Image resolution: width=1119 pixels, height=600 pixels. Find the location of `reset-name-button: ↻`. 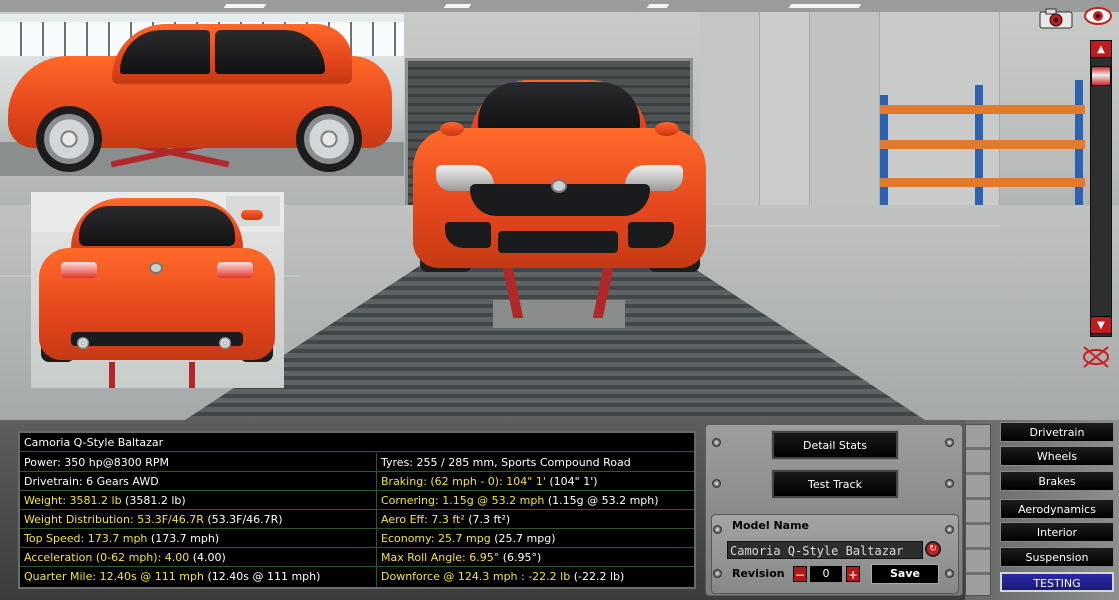

reset-name-button: ↻ is located at coordinates (933, 549).